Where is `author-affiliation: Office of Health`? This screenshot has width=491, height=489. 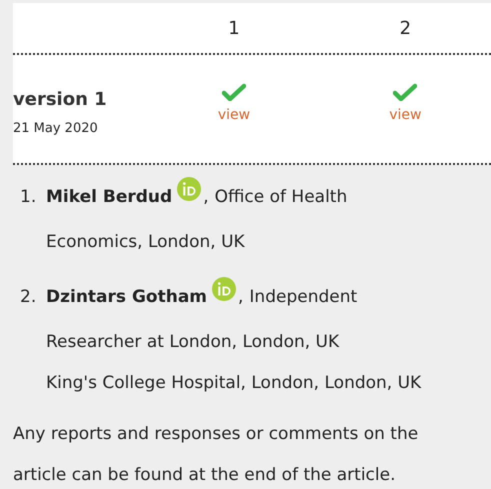
author-affiliation: Office of Health is located at coordinates (281, 197).